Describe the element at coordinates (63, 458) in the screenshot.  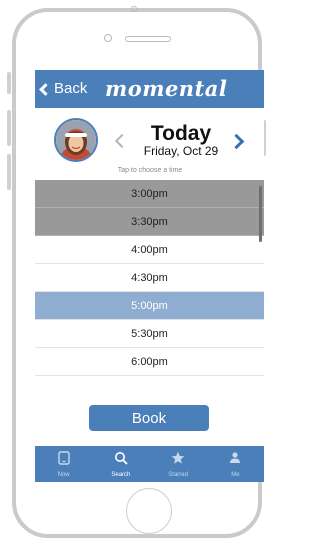
I see `phone-icon` at that location.